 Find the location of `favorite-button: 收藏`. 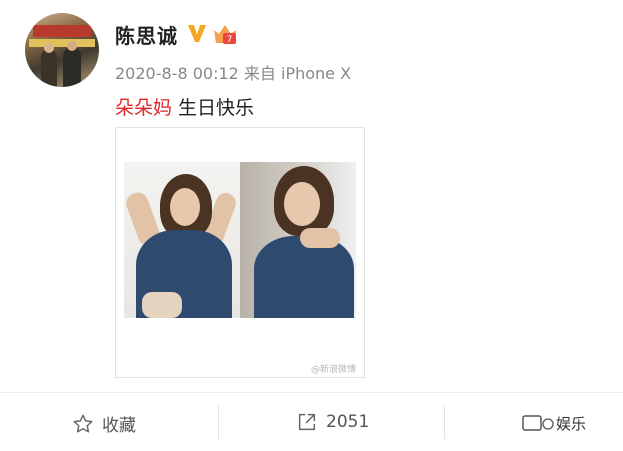

favorite-button: 收藏 is located at coordinates (104, 423).